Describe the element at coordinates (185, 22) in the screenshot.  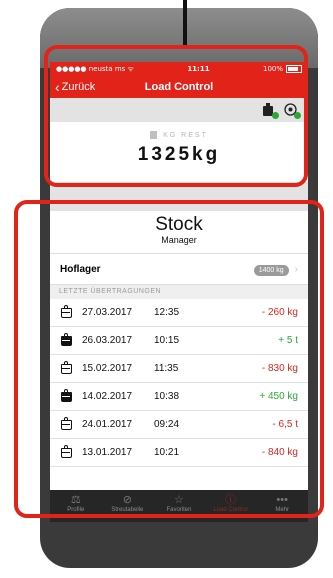
I see `annotation-connector-line` at that location.